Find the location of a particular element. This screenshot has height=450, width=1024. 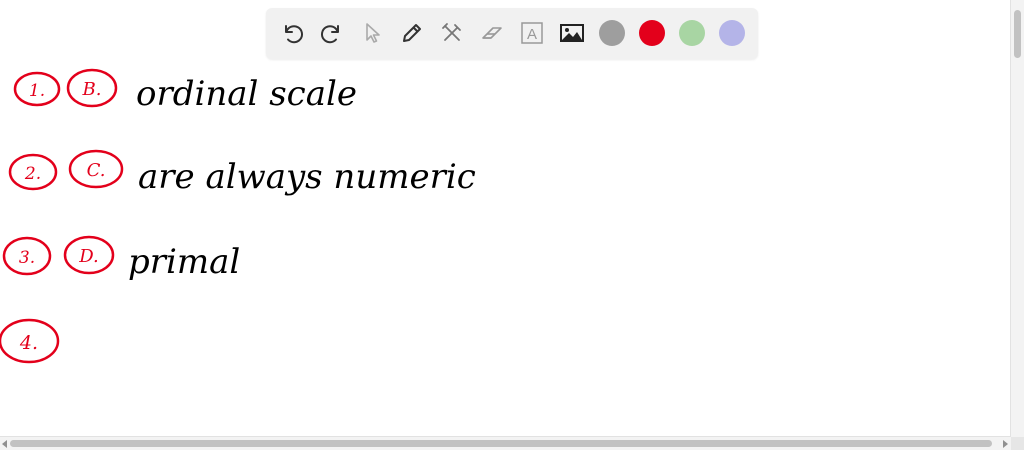

horizontal-scrollbar-thumb is located at coordinates (501, 443).